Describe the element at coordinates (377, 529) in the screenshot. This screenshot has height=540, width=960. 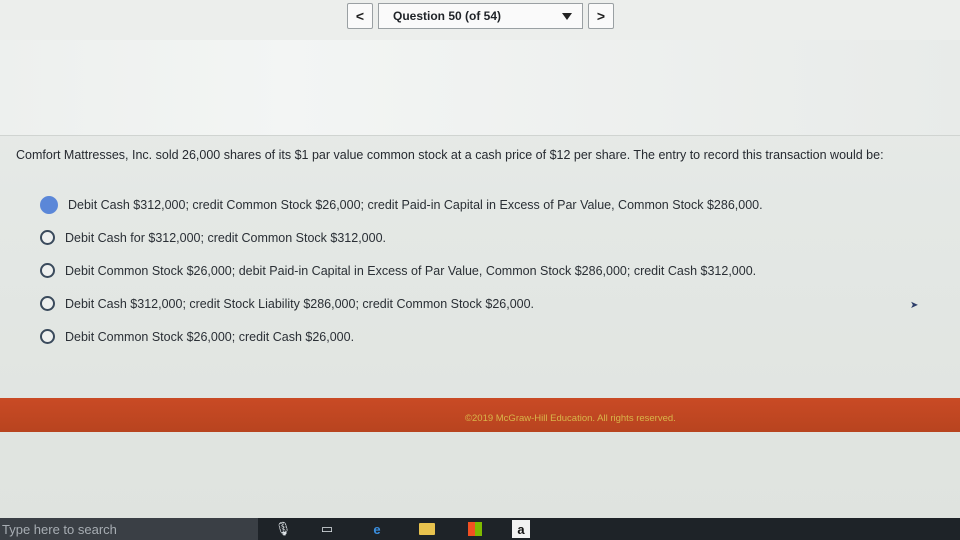
I see `edge-icon: e` at that location.